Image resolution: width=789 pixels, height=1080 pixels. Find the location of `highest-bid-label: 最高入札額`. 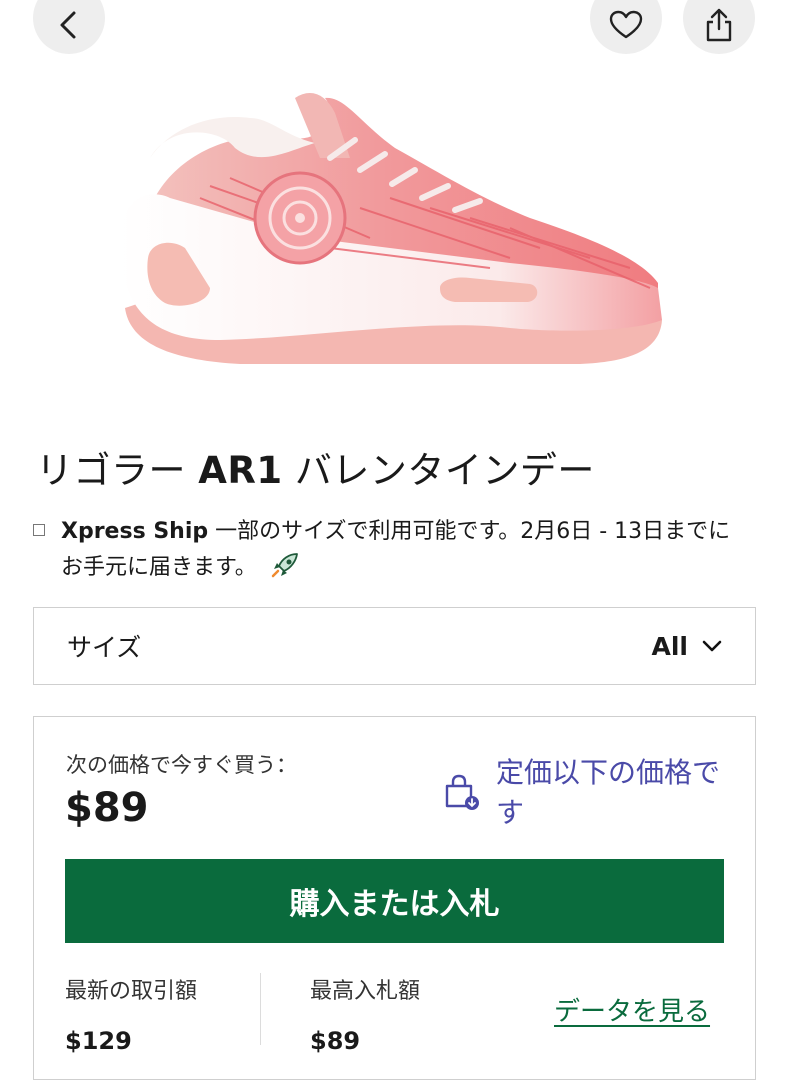

highest-bid-label: 最高入札額 is located at coordinates (365, 991).